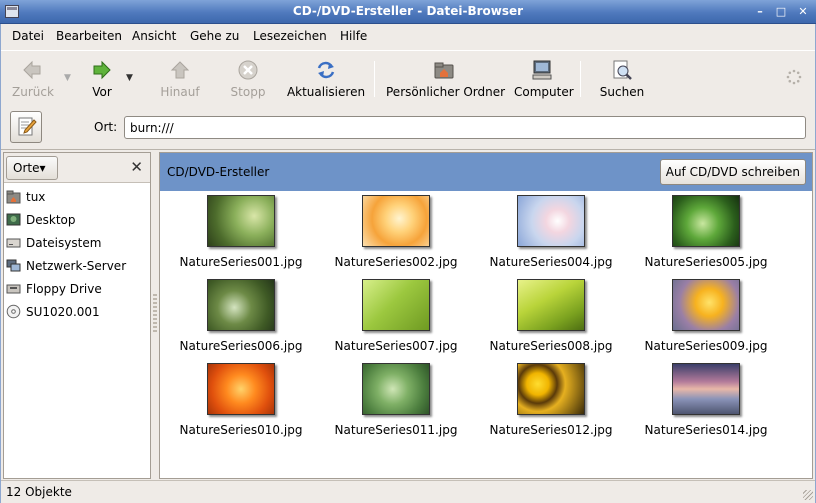 The height and width of the screenshot is (503, 816). Describe the element at coordinates (706, 262) in the screenshot. I see `file-name: NatureSeries005.jpg` at that location.